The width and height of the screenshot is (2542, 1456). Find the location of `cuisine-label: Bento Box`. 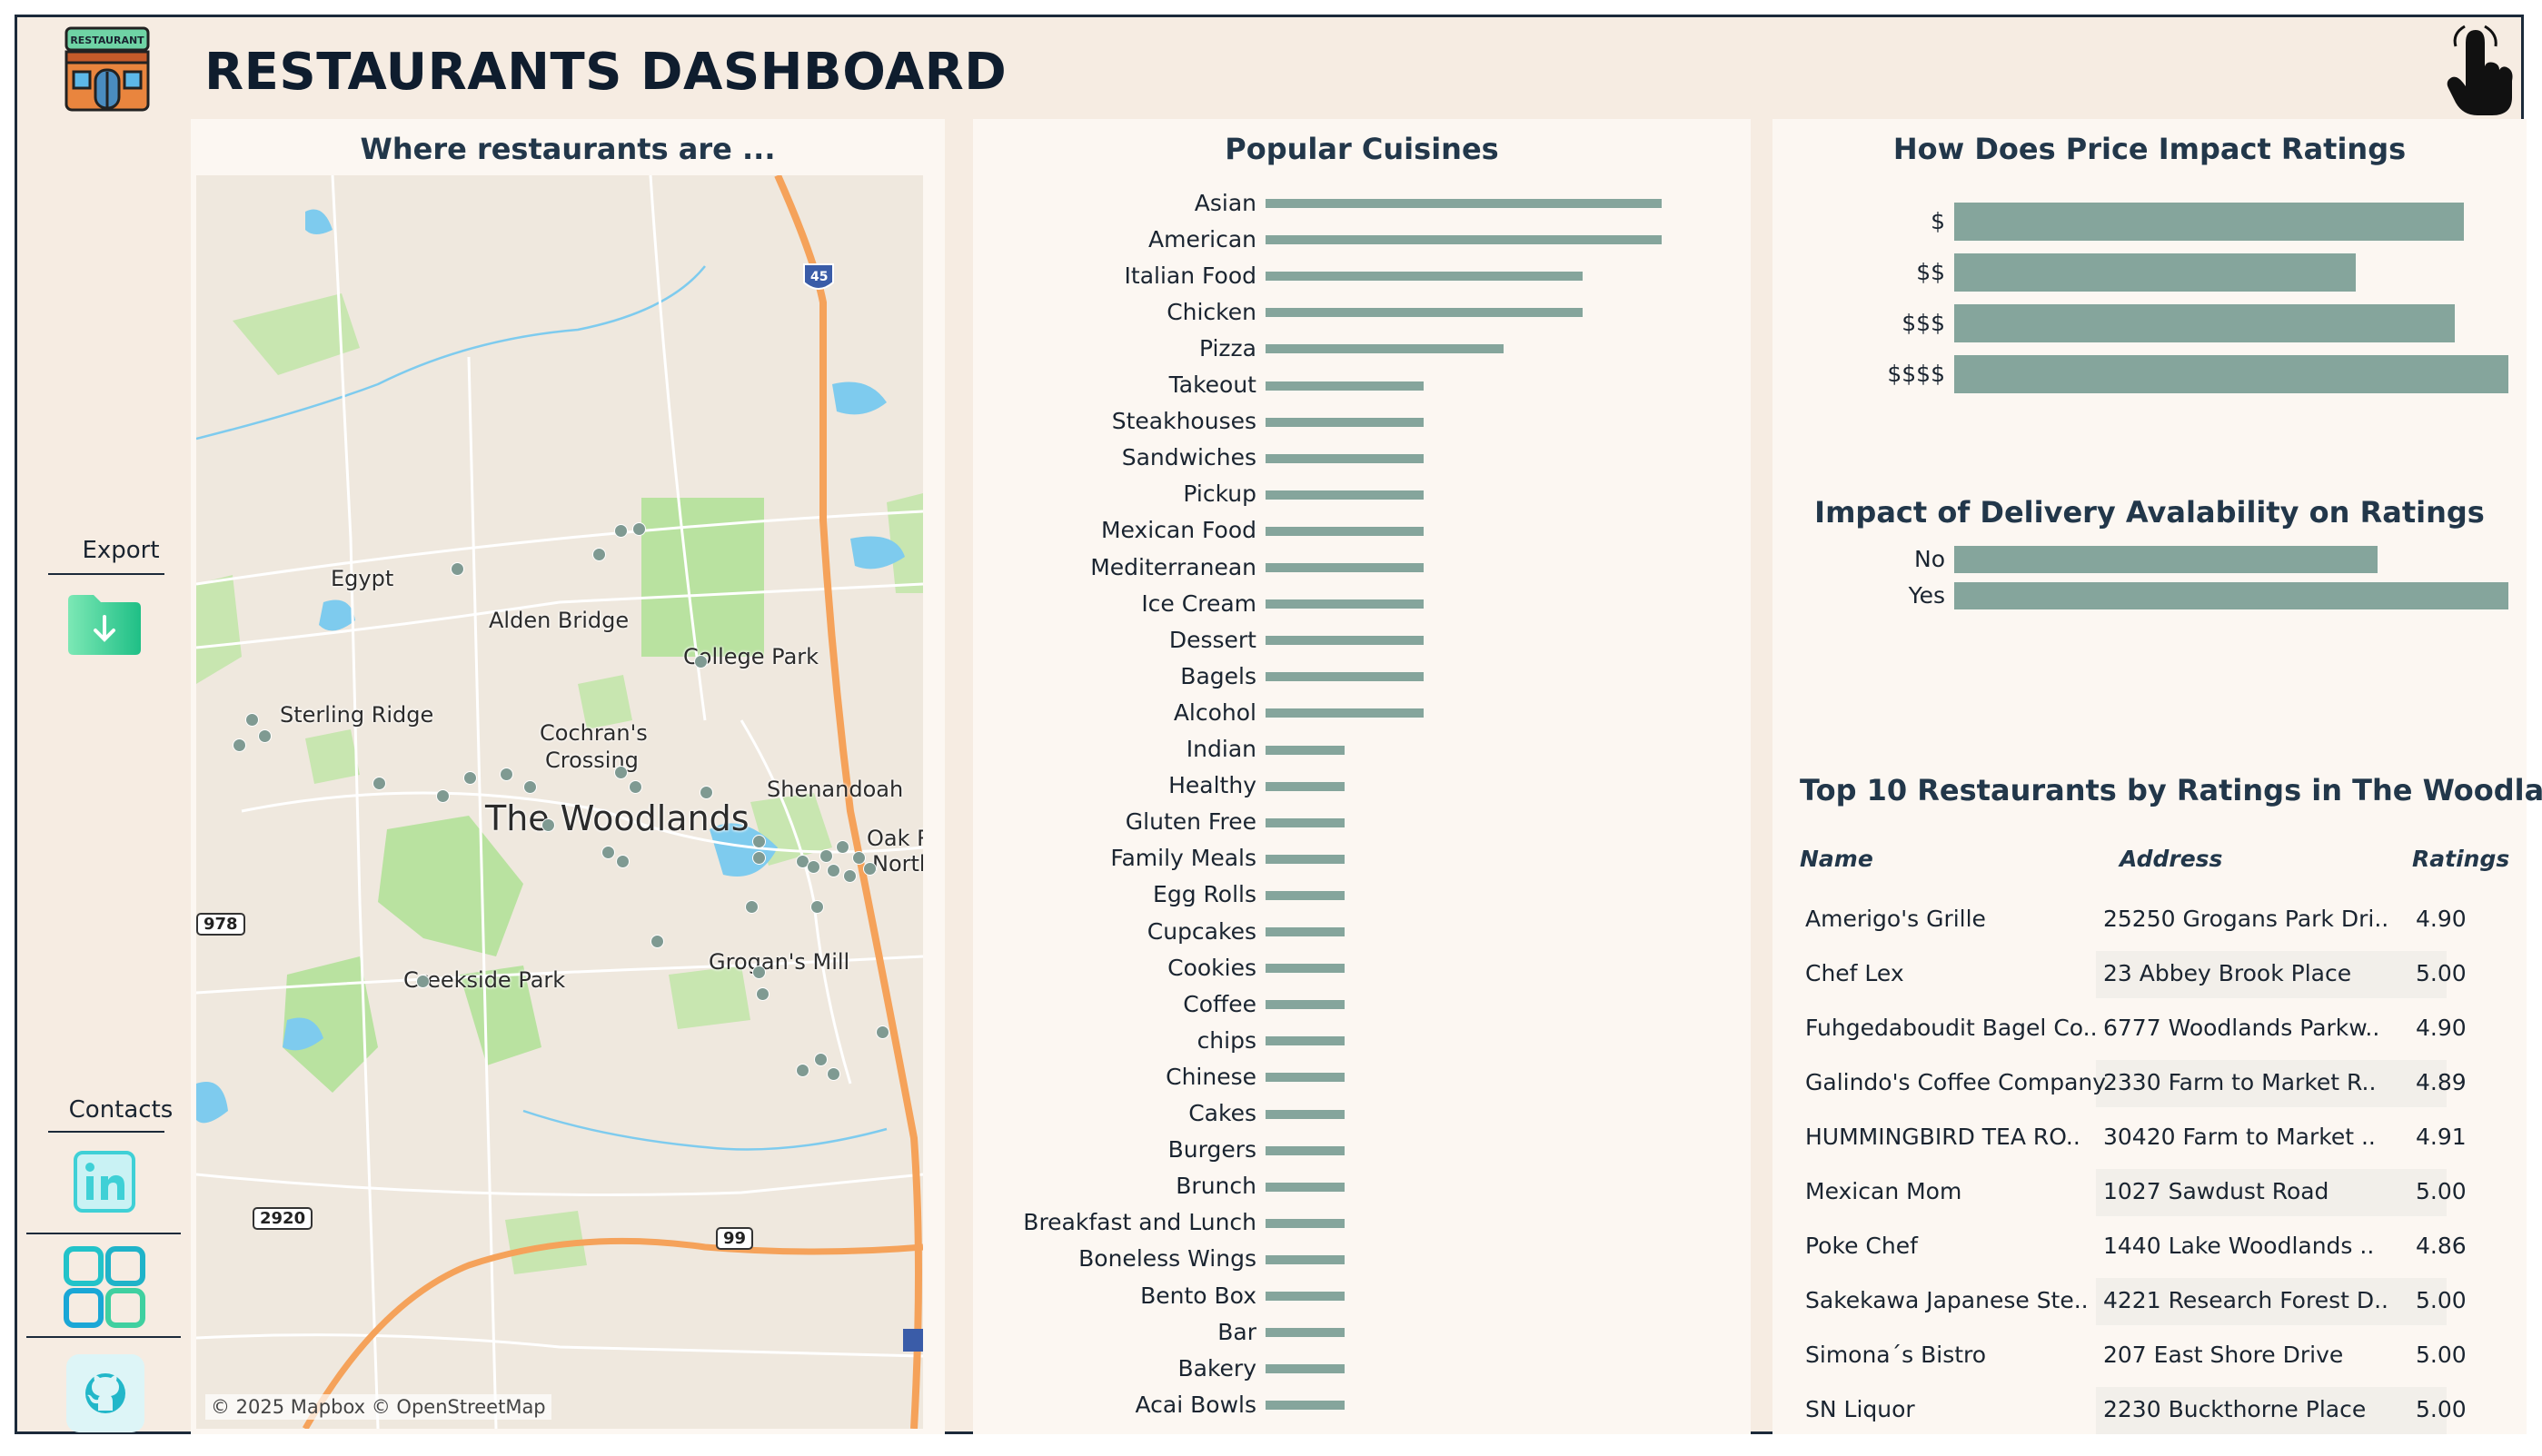

cuisine-label: Bento Box is located at coordinates (1198, 1295).